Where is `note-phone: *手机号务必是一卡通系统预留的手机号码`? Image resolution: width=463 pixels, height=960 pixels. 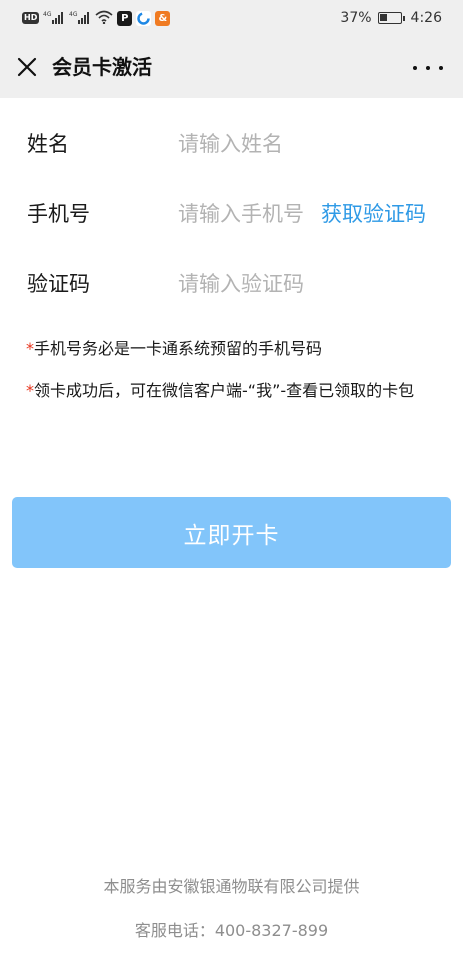 note-phone: *手机号务必是一卡通系统预留的手机号码 is located at coordinates (231, 349).